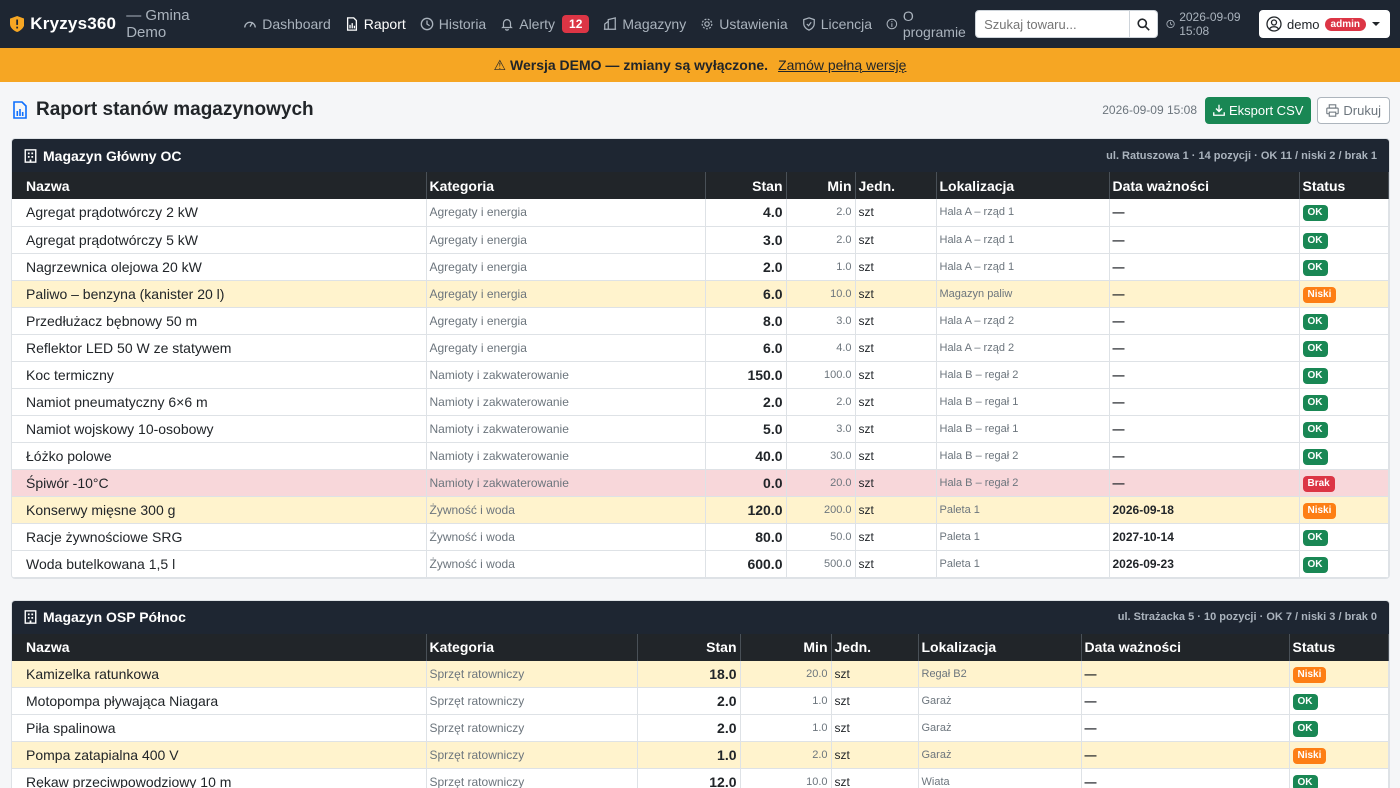 This screenshot has width=1400, height=788. What do you see at coordinates (219, 348) in the screenshot?
I see `item-name: Reflektor LED 50 W ze statywem` at bounding box center [219, 348].